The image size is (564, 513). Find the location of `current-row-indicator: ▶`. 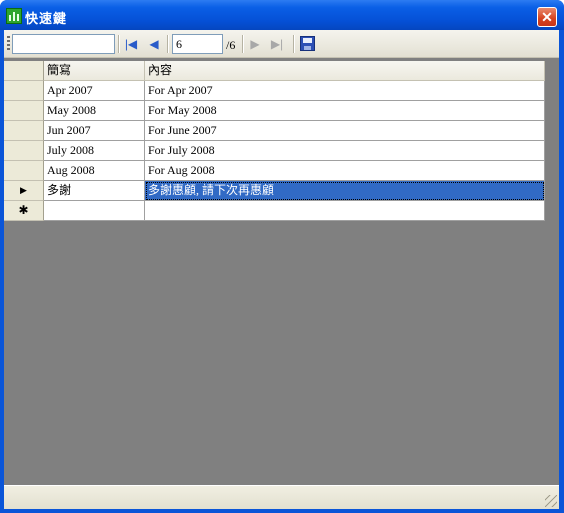

current-row-indicator: ▶ is located at coordinates (24, 191).